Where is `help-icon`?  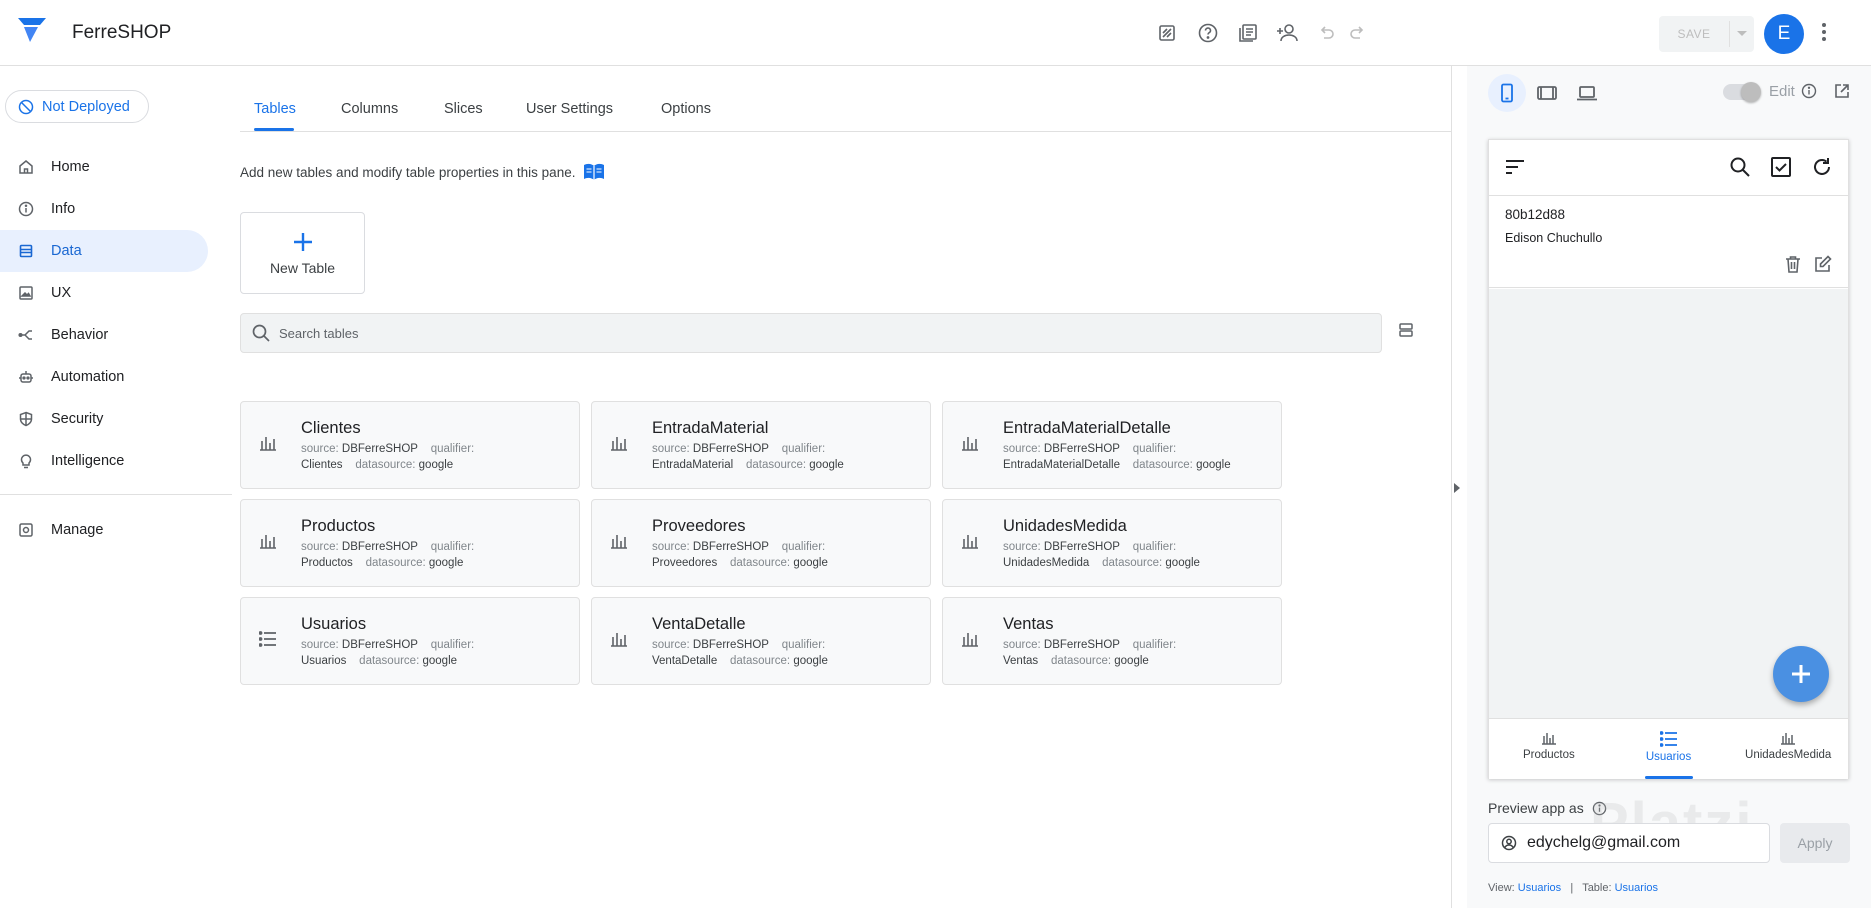
help-icon is located at coordinates (1208, 33).